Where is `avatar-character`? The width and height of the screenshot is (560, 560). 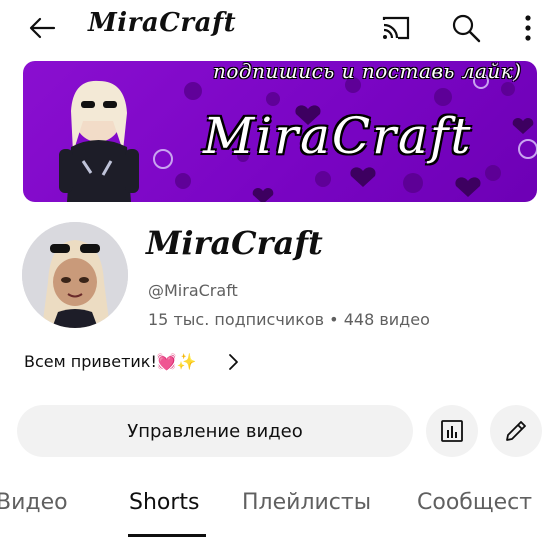
avatar-character is located at coordinates (75, 275).